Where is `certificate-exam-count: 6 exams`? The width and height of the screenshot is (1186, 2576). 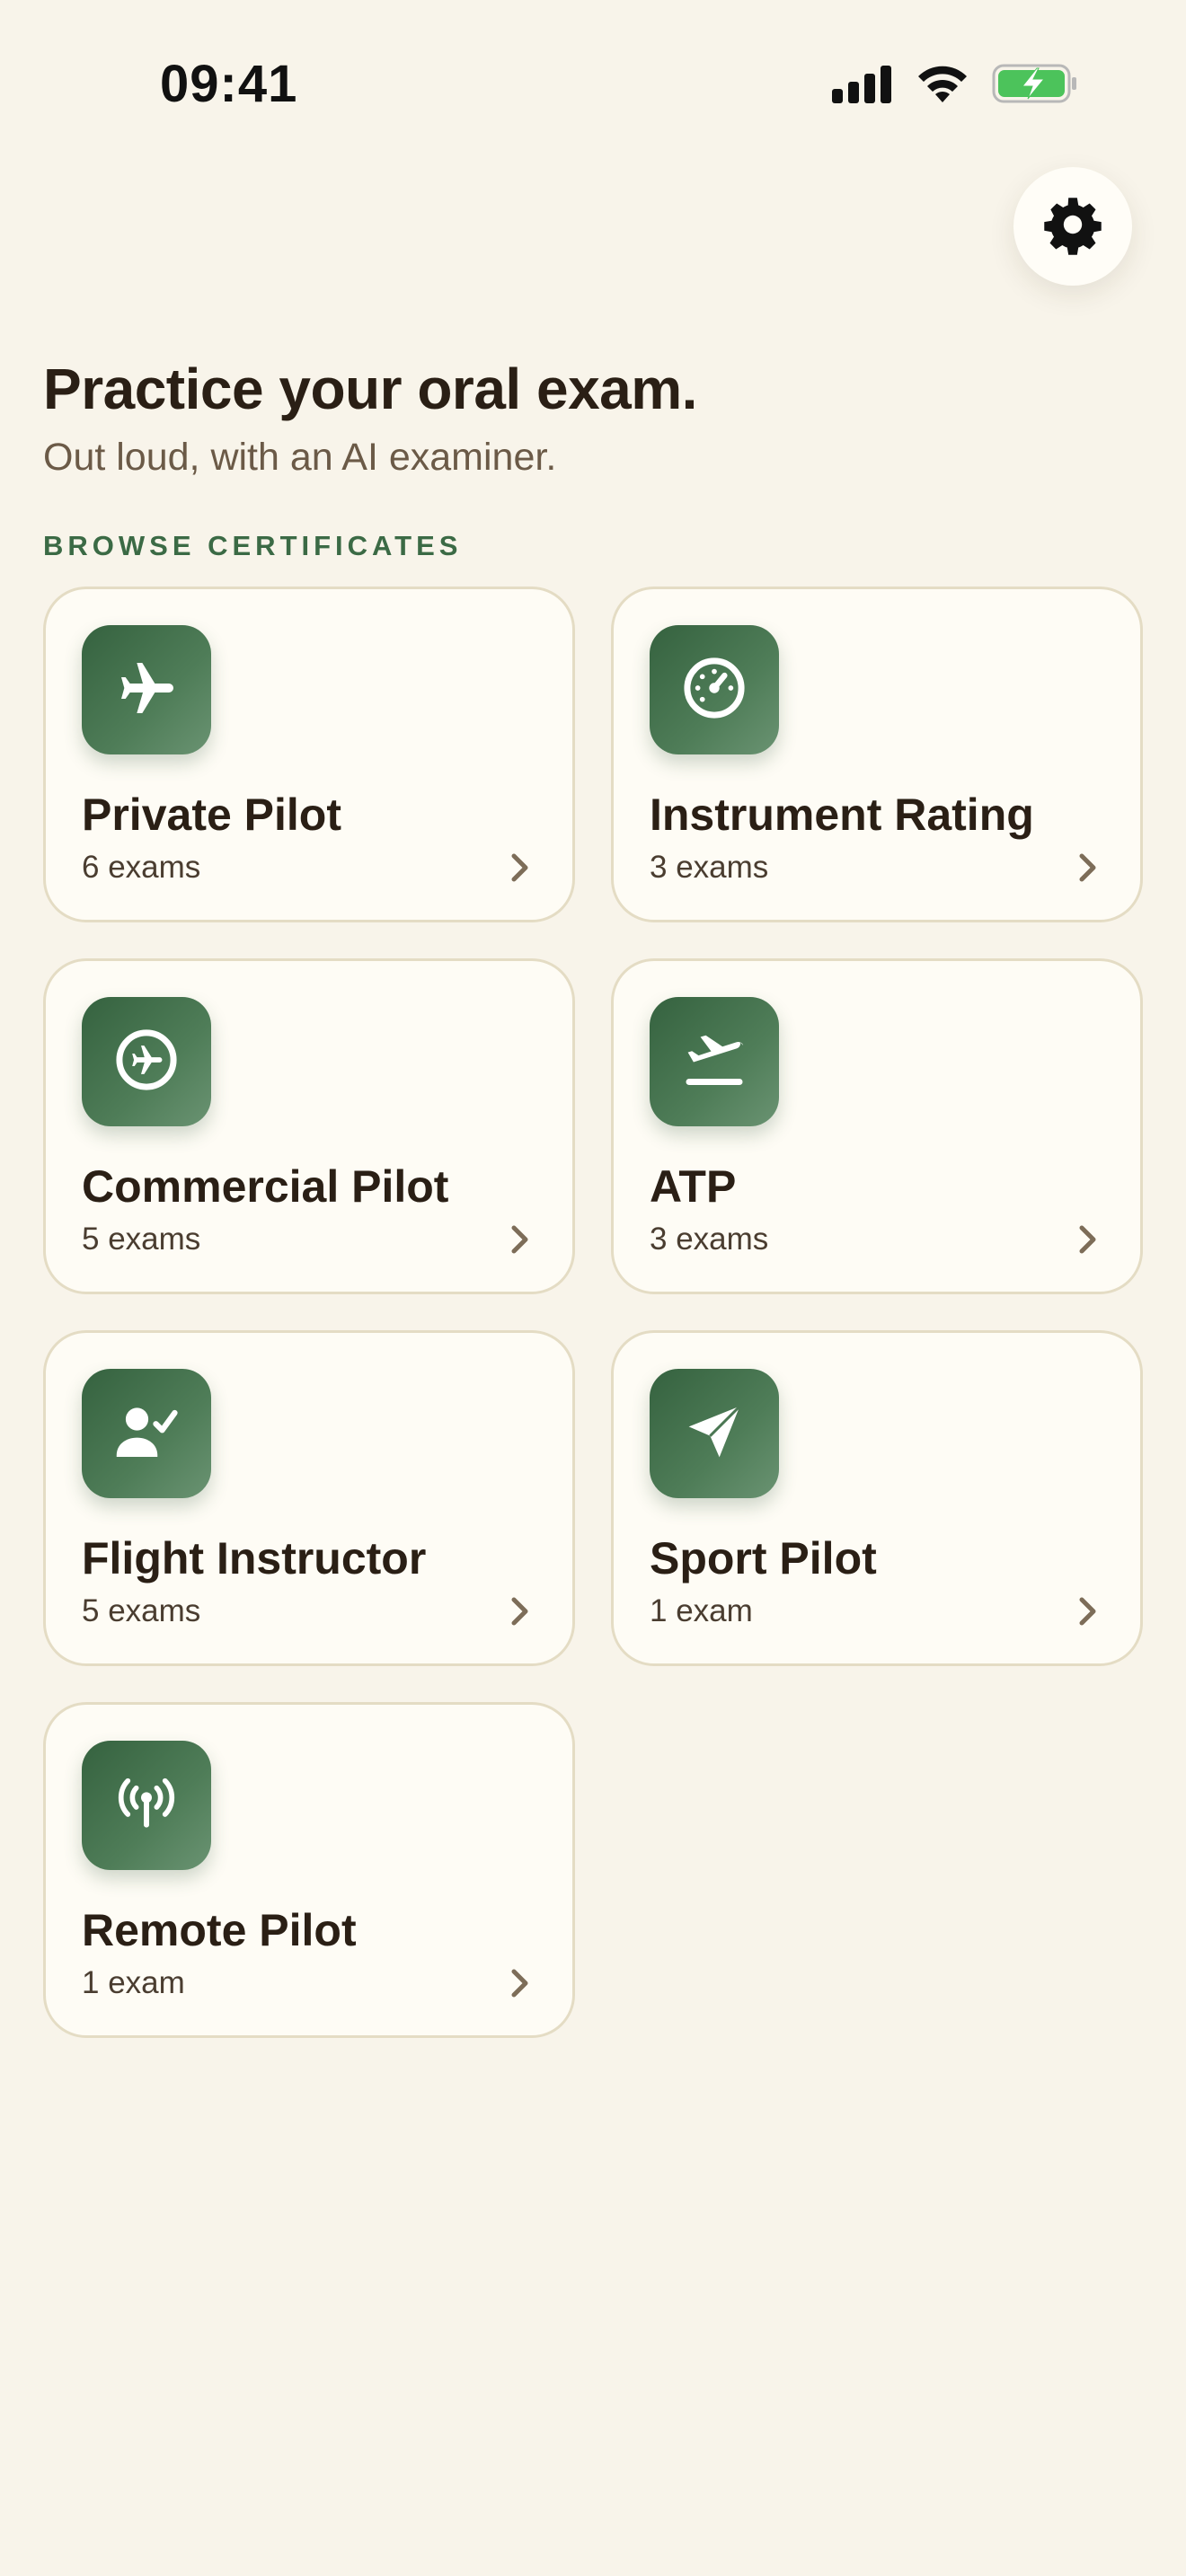 certificate-exam-count: 6 exams is located at coordinates (141, 867).